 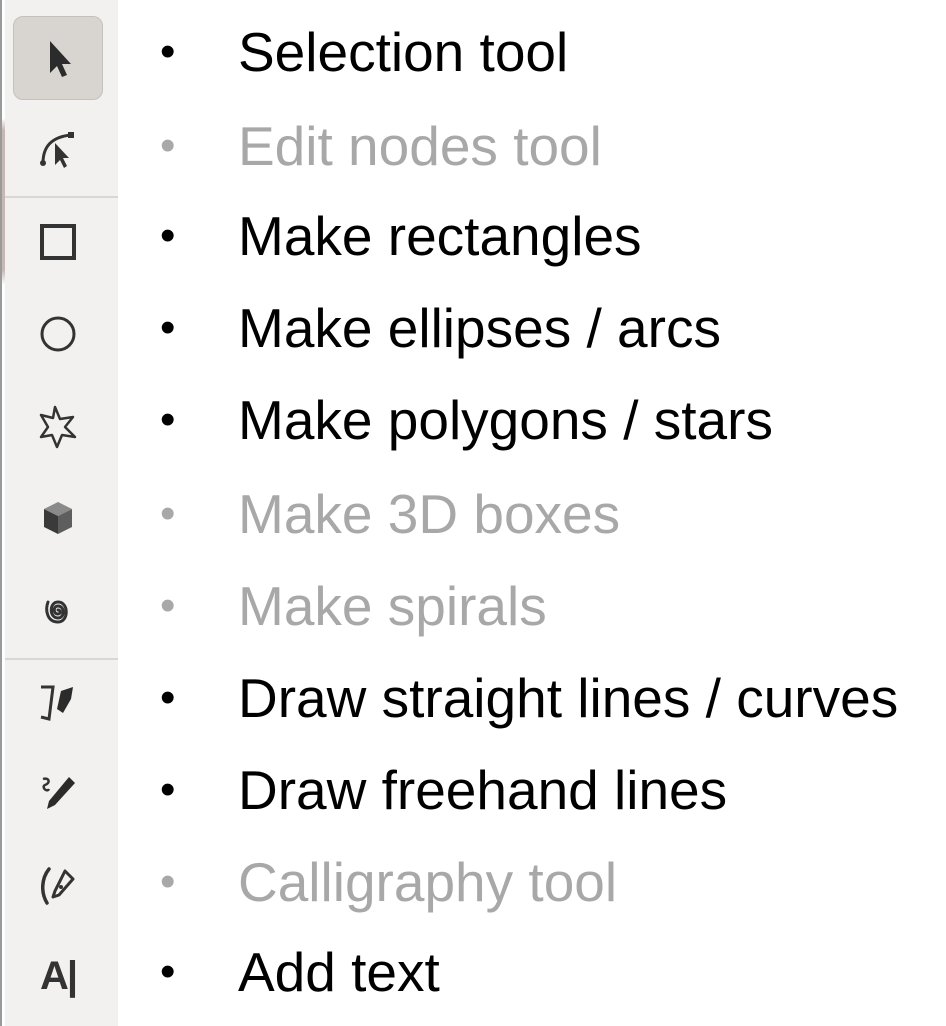 I want to click on list-item: • Calligraphy tool, so click(x=388, y=882).